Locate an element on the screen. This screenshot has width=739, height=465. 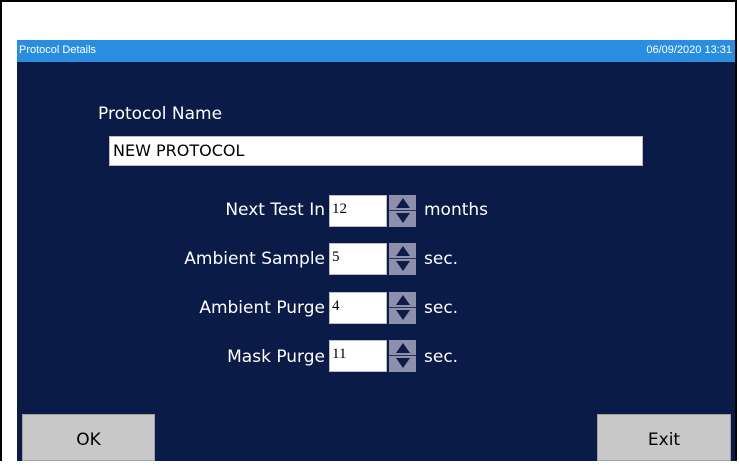
next-test-label: Next Test In is located at coordinates (275, 210).